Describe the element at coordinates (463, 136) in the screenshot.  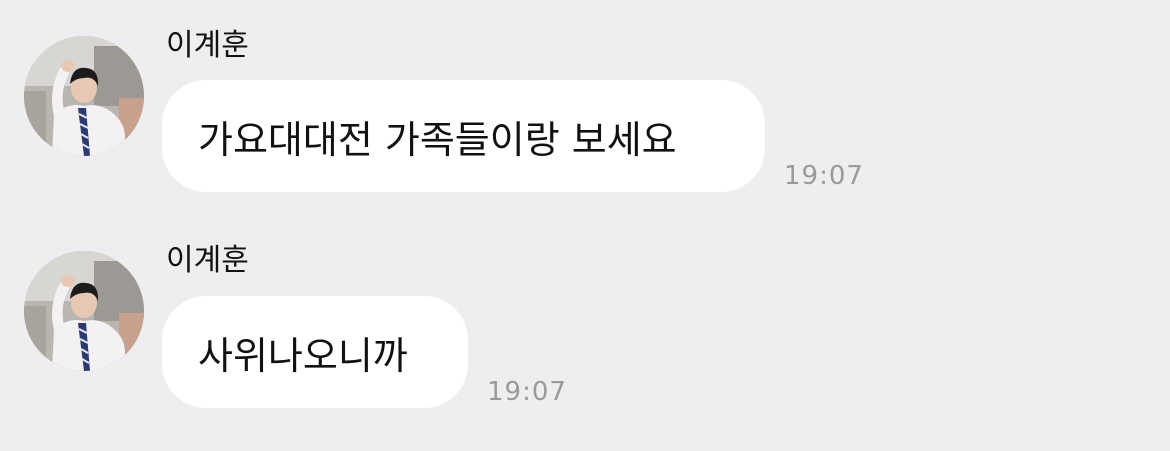
I see `message-bubble: 가요대대전 가족들이랑 보세요` at that location.